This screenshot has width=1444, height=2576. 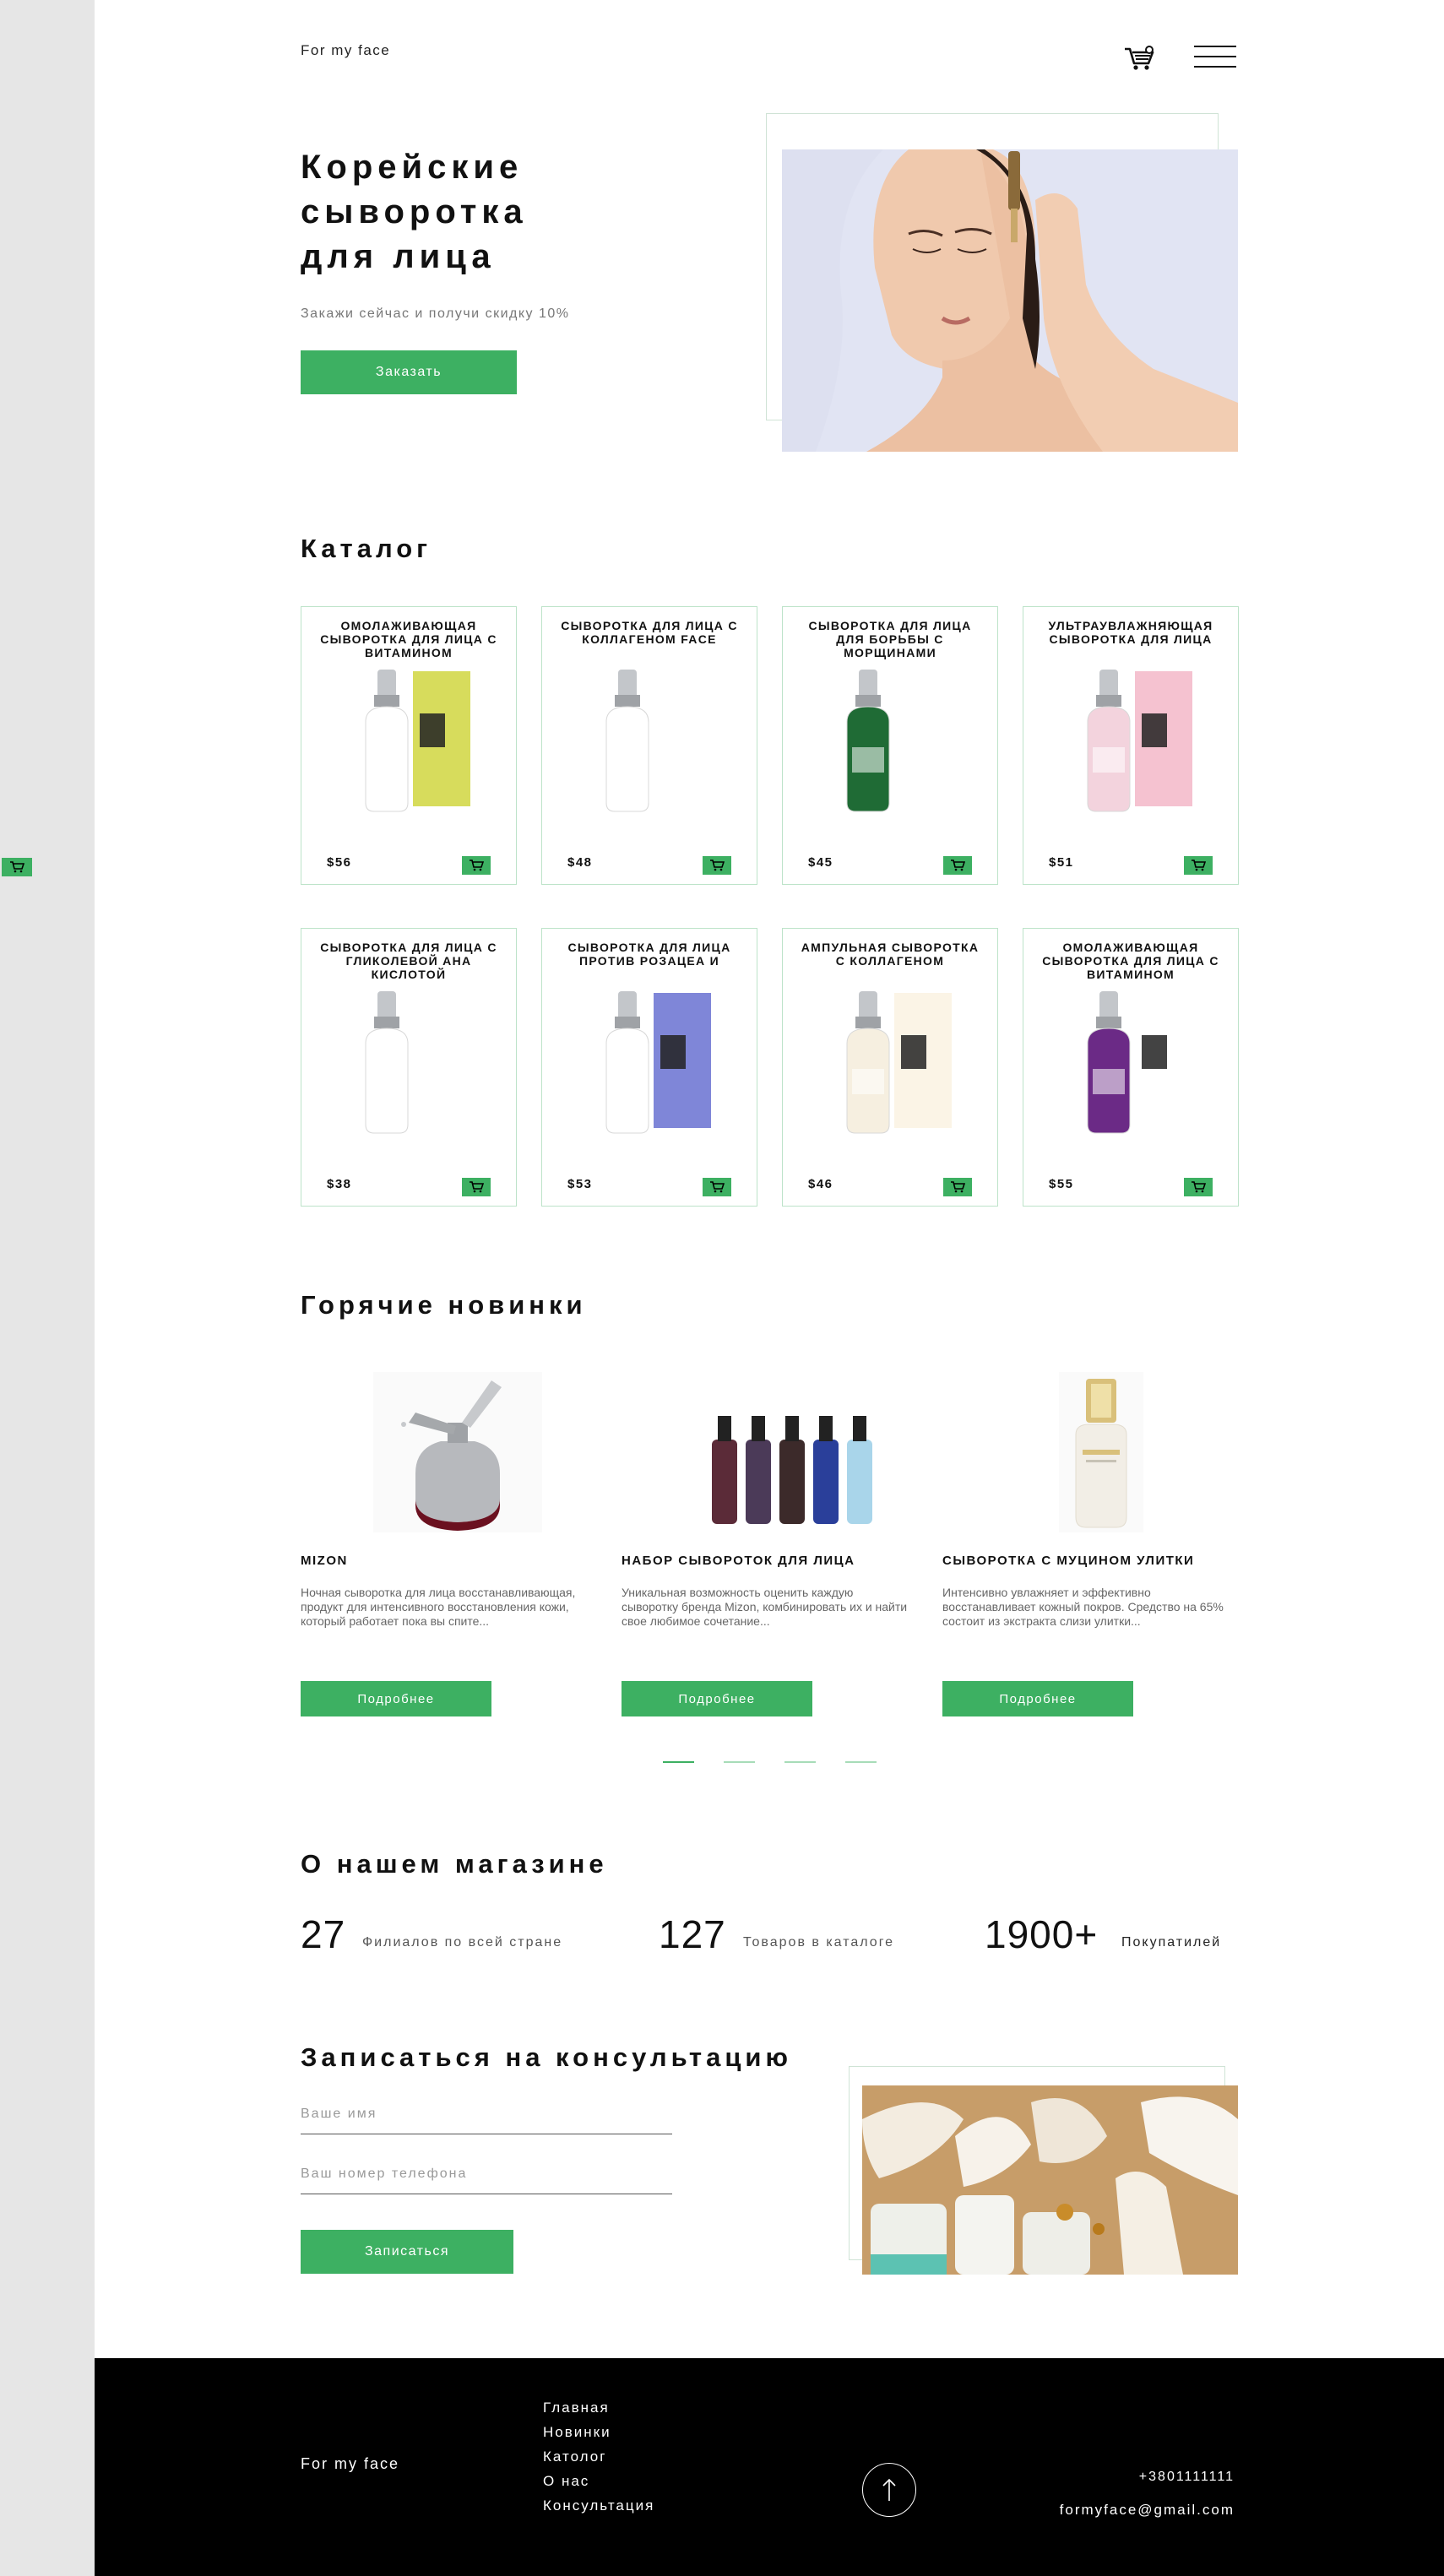 What do you see at coordinates (462, 1943) in the screenshot?
I see `stat-label: Филиалов по всей стране` at bounding box center [462, 1943].